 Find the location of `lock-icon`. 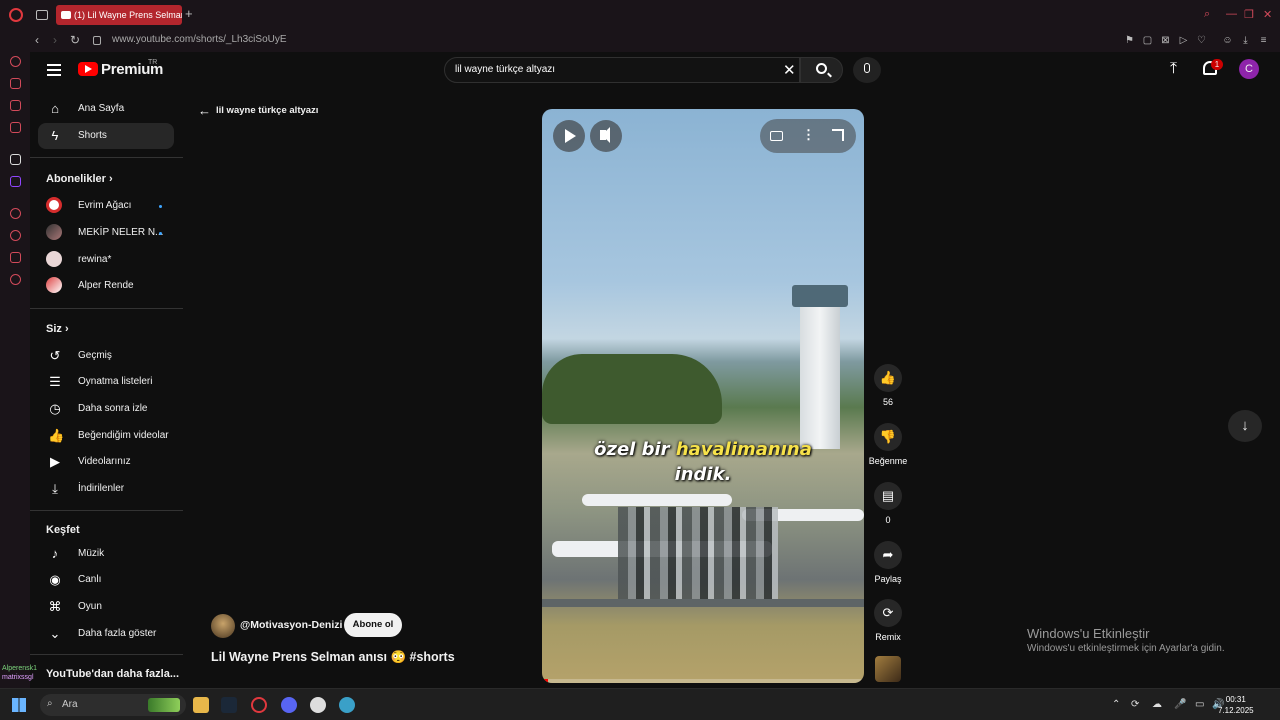

lock-icon is located at coordinates (97, 40).